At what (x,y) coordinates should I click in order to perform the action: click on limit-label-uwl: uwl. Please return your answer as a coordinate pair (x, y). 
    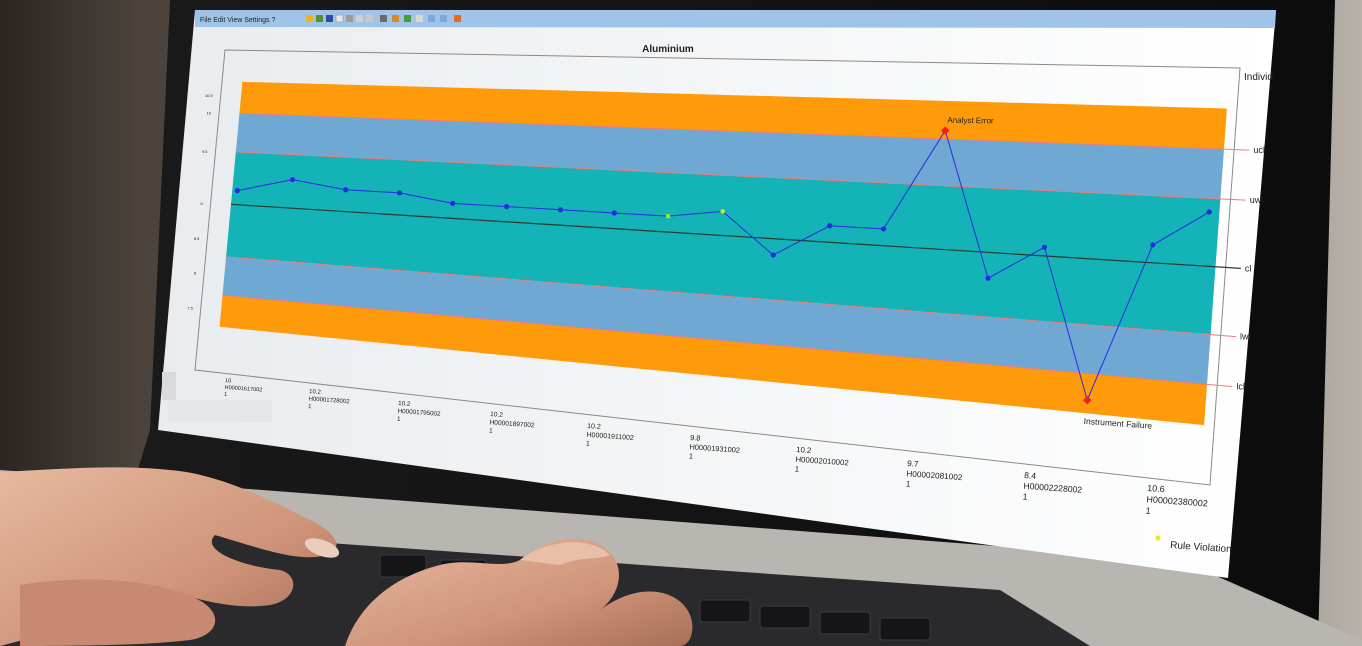
    Looking at the image, I should click on (1257, 200).